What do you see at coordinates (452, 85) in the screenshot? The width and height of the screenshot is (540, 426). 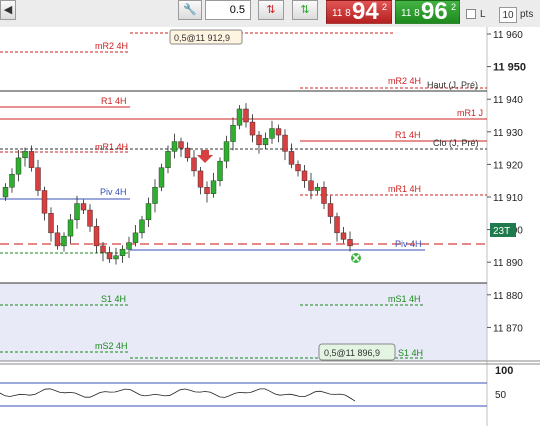 I see `label-haut: Haut (J, Pré)` at bounding box center [452, 85].